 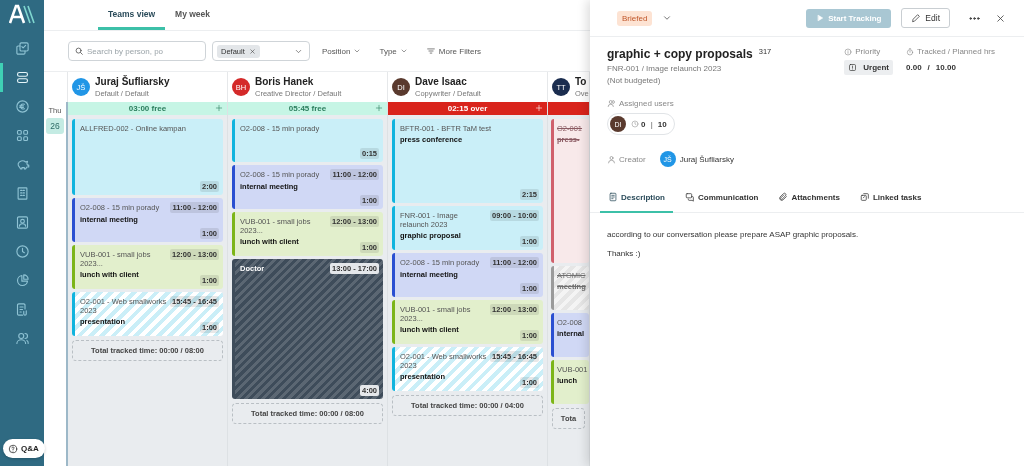 I want to click on status-badge: Briefed, so click(x=635, y=18).